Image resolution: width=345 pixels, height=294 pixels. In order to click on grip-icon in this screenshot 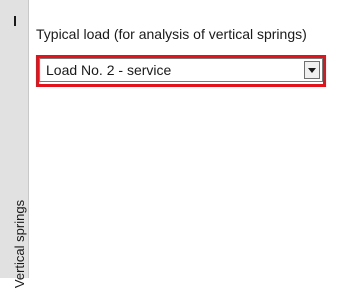, I will do `click(15, 21)`.